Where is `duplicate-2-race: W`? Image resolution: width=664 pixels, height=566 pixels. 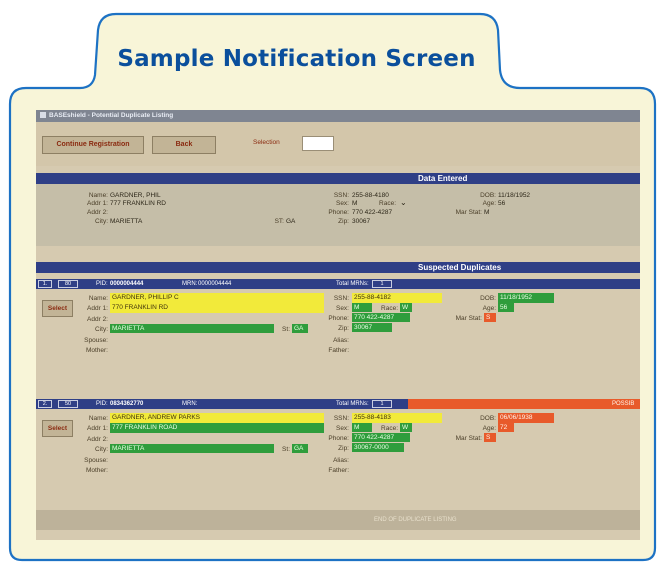 duplicate-2-race: W is located at coordinates (406, 427).